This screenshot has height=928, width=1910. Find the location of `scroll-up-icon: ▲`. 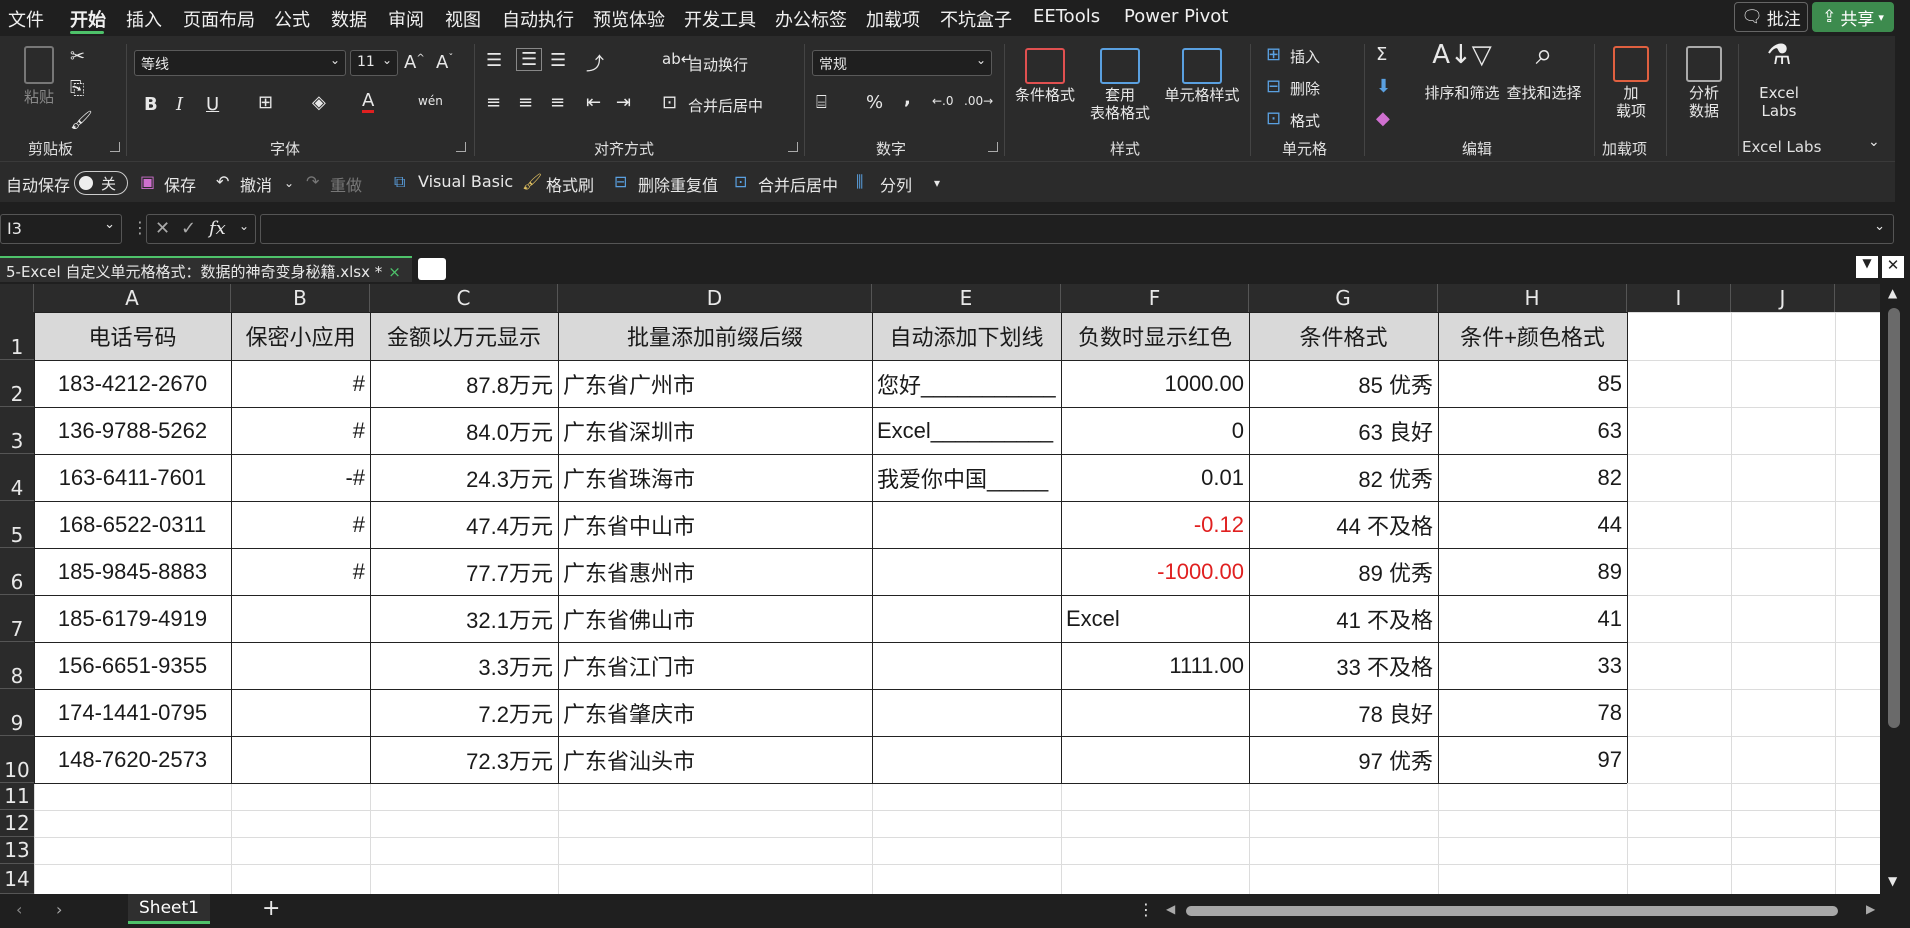

scroll-up-icon: ▲ is located at coordinates (1892, 293).